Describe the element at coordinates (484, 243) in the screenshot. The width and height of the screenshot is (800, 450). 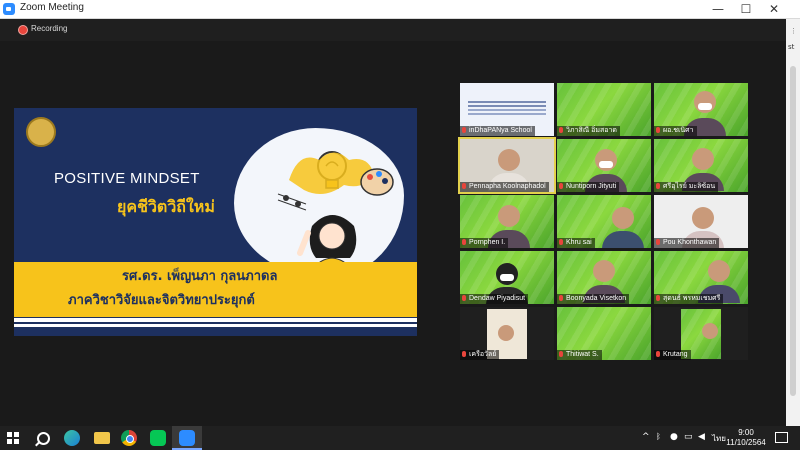
I see `participant-name: Pornphen I.` at that location.